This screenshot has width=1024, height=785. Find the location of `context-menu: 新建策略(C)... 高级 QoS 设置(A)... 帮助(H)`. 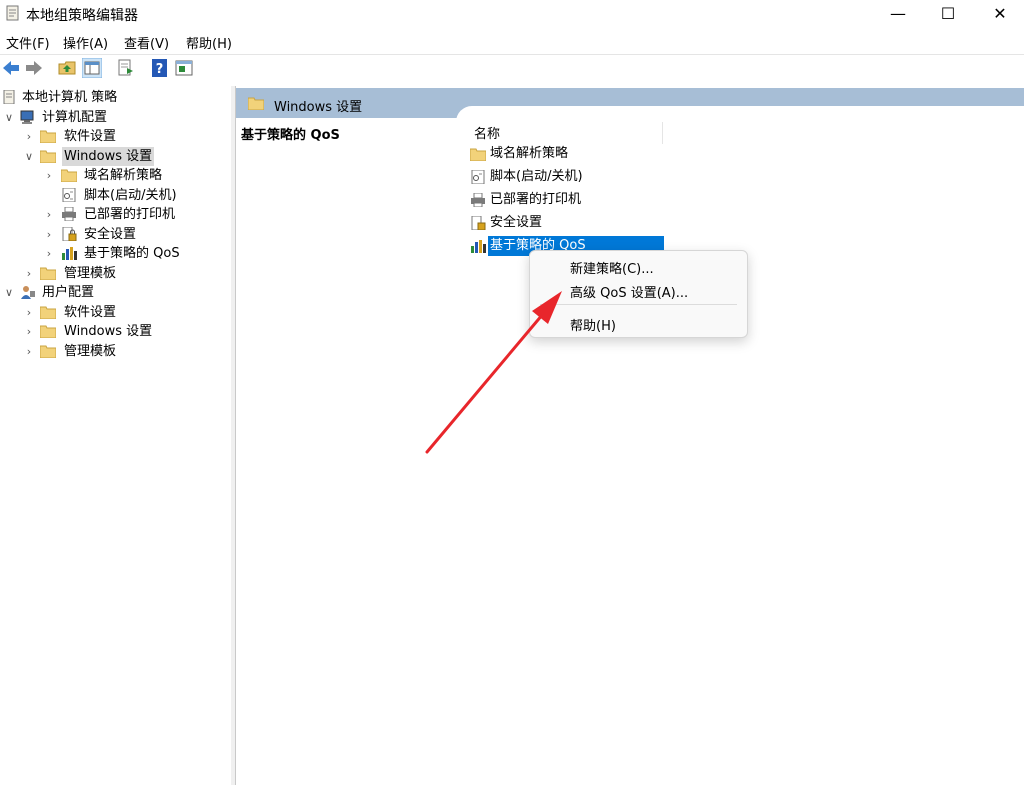

context-menu: 新建策略(C)... 高级 QoS 设置(A)... 帮助(H) is located at coordinates (638, 294).